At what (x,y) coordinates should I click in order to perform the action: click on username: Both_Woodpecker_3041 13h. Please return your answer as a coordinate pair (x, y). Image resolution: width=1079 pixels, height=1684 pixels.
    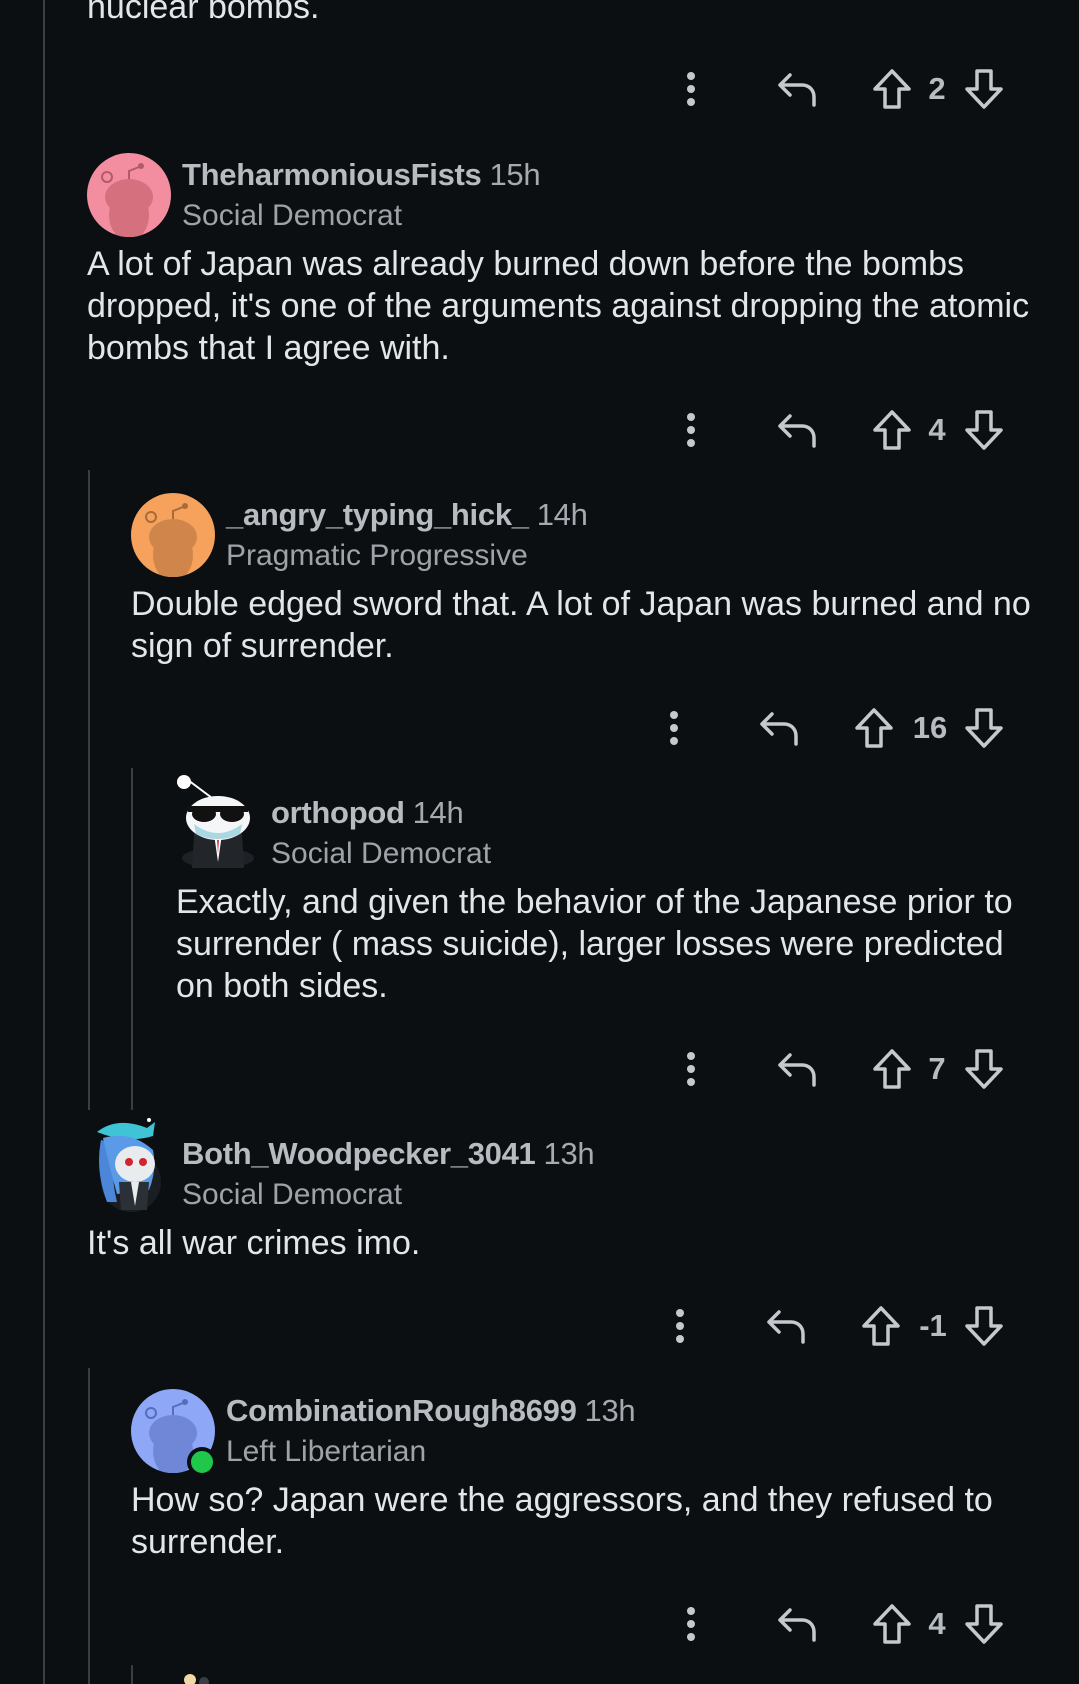
    Looking at the image, I should click on (388, 1154).